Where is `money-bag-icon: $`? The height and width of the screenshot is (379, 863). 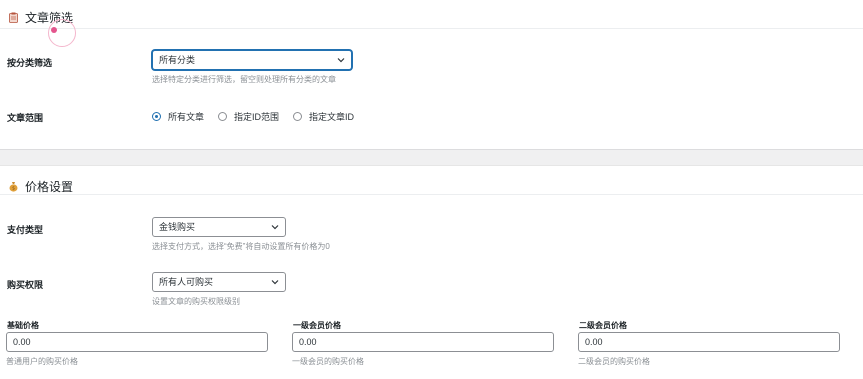 money-bag-icon: $ is located at coordinates (13, 187).